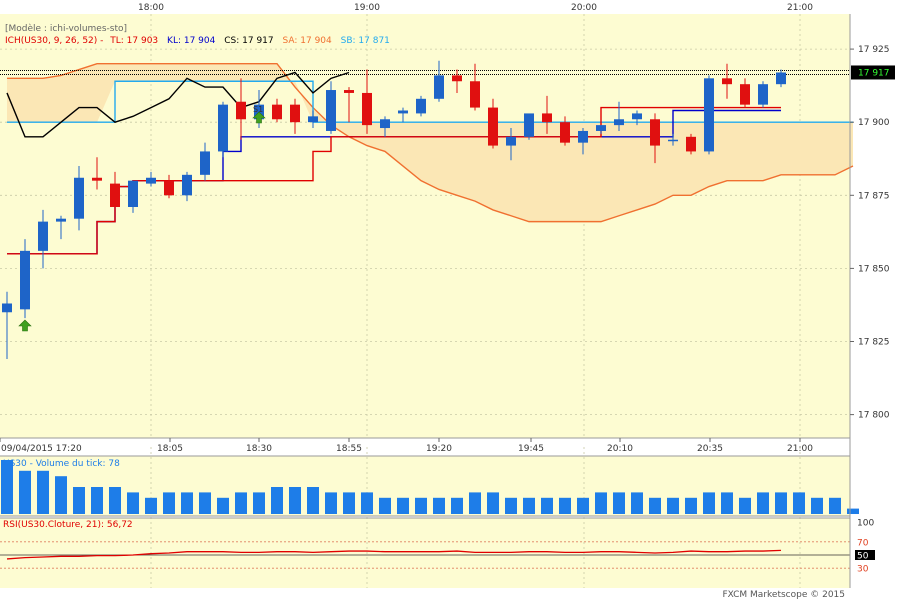 The image size is (897, 604). What do you see at coordinates (865, 524) in the screenshot?
I see `rsi-axis-label: 100` at bounding box center [865, 524].